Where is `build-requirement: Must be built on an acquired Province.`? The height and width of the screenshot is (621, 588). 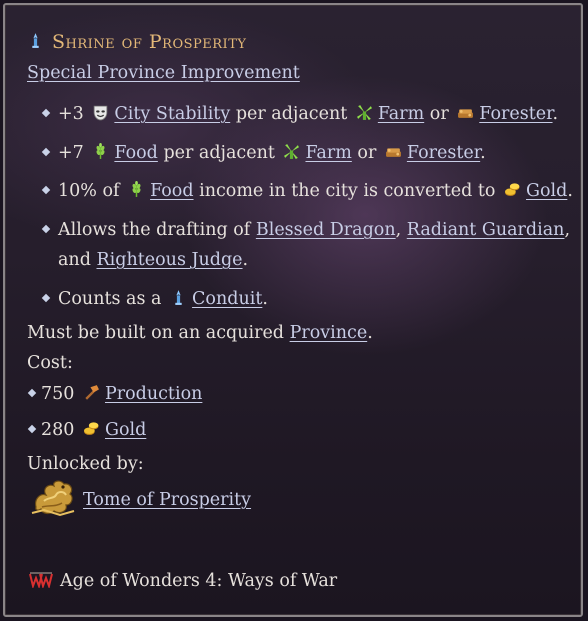 build-requirement: Must be built on an acquired Province. is located at coordinates (200, 333).